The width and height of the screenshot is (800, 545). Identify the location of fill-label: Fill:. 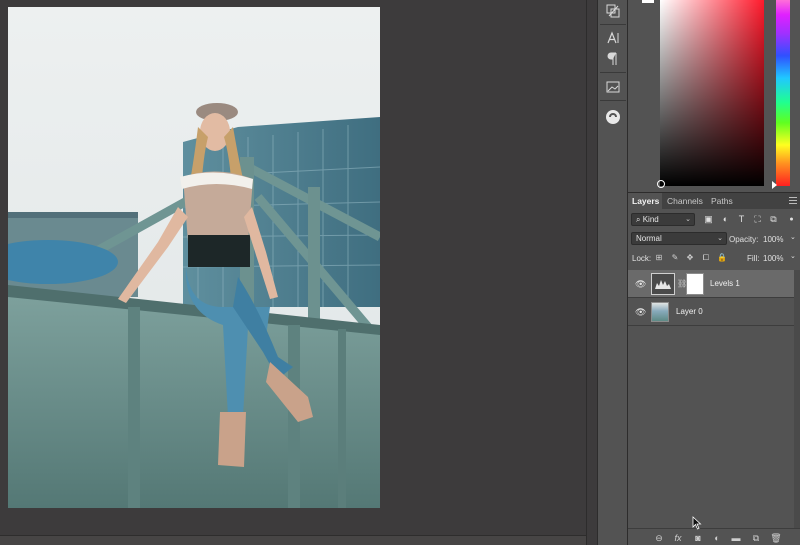
(753, 258).